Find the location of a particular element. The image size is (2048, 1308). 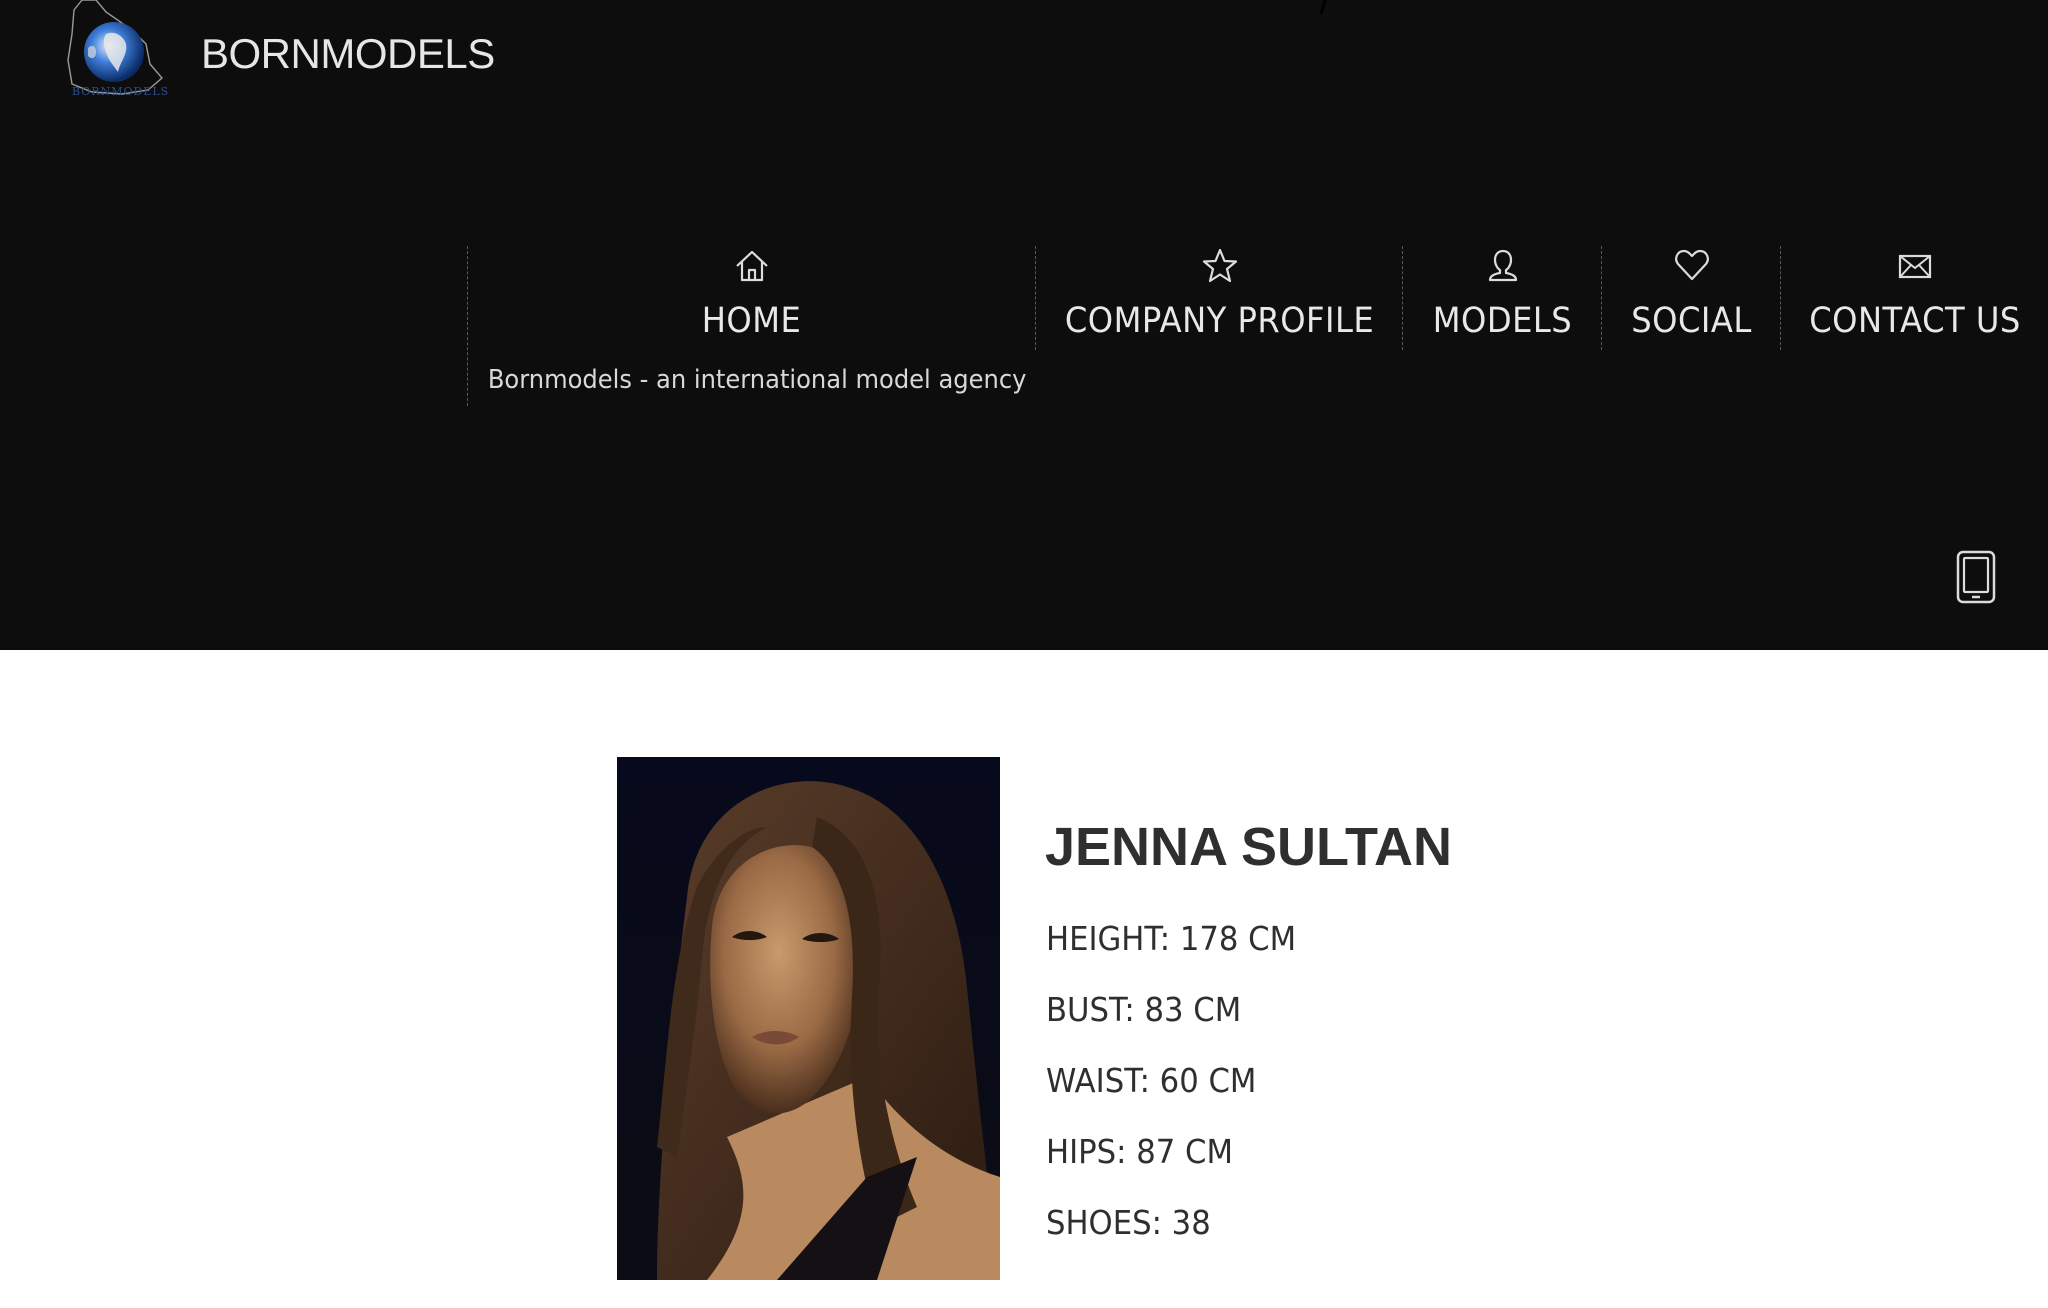

model-name: JENNA SULTAN is located at coordinates (1249, 847).